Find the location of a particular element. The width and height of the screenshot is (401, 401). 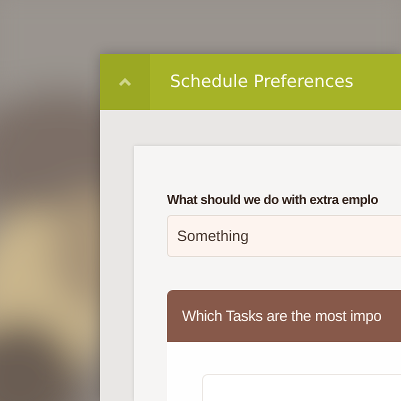

answer-field: Something is located at coordinates (284, 236).